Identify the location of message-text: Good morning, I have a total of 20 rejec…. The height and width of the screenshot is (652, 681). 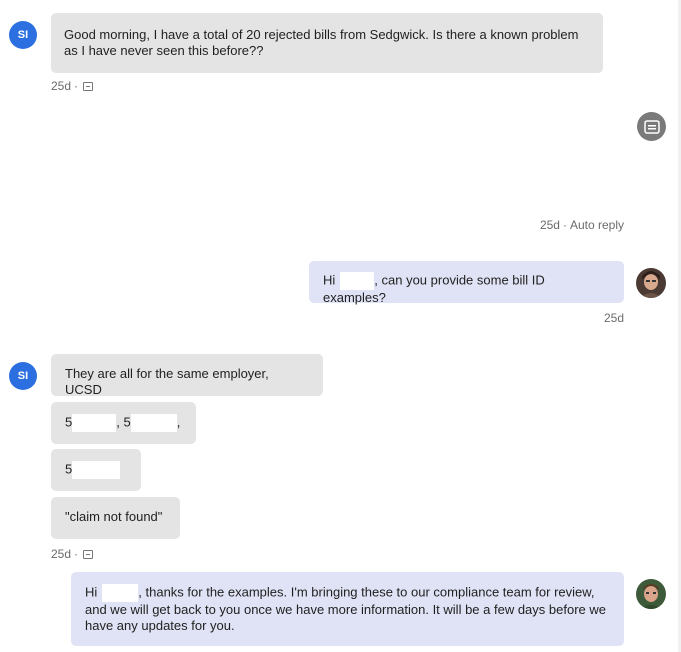
(321, 42).